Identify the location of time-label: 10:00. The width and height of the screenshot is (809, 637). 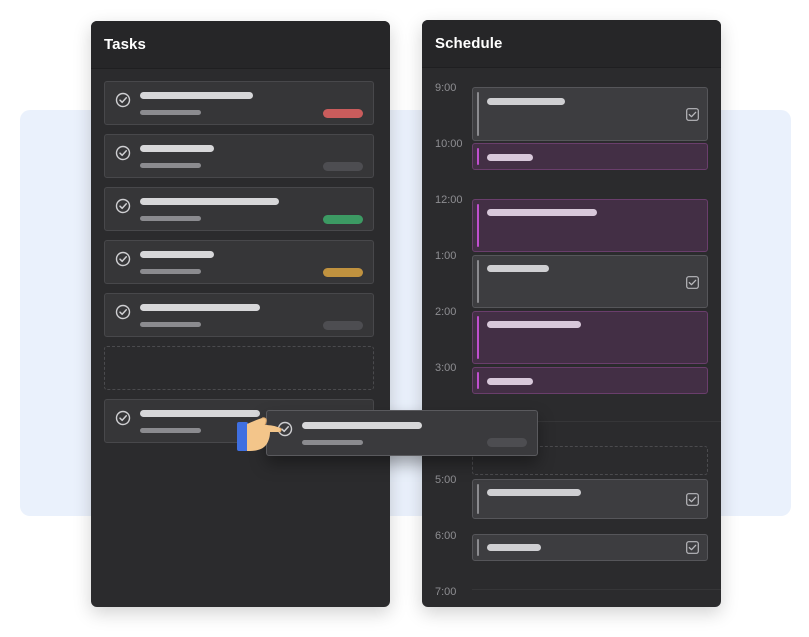
(449, 144).